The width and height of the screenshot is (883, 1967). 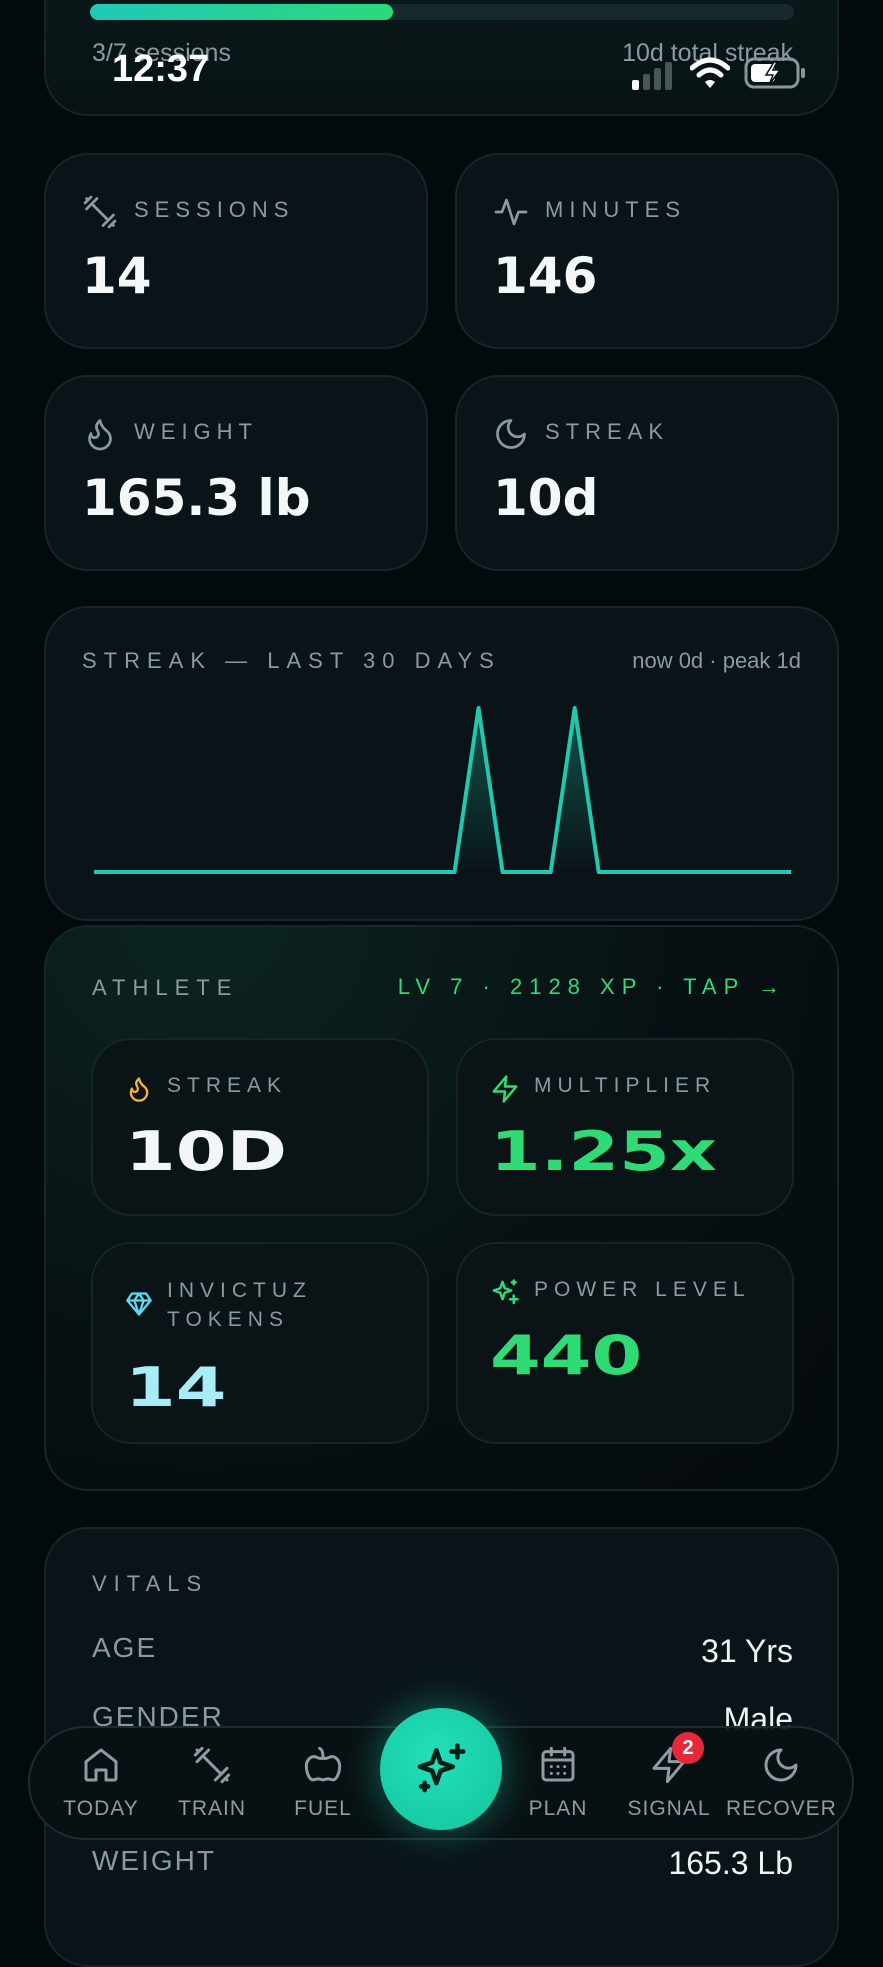 What do you see at coordinates (546, 498) in the screenshot?
I see `stat-value-streak: 10d` at bounding box center [546, 498].